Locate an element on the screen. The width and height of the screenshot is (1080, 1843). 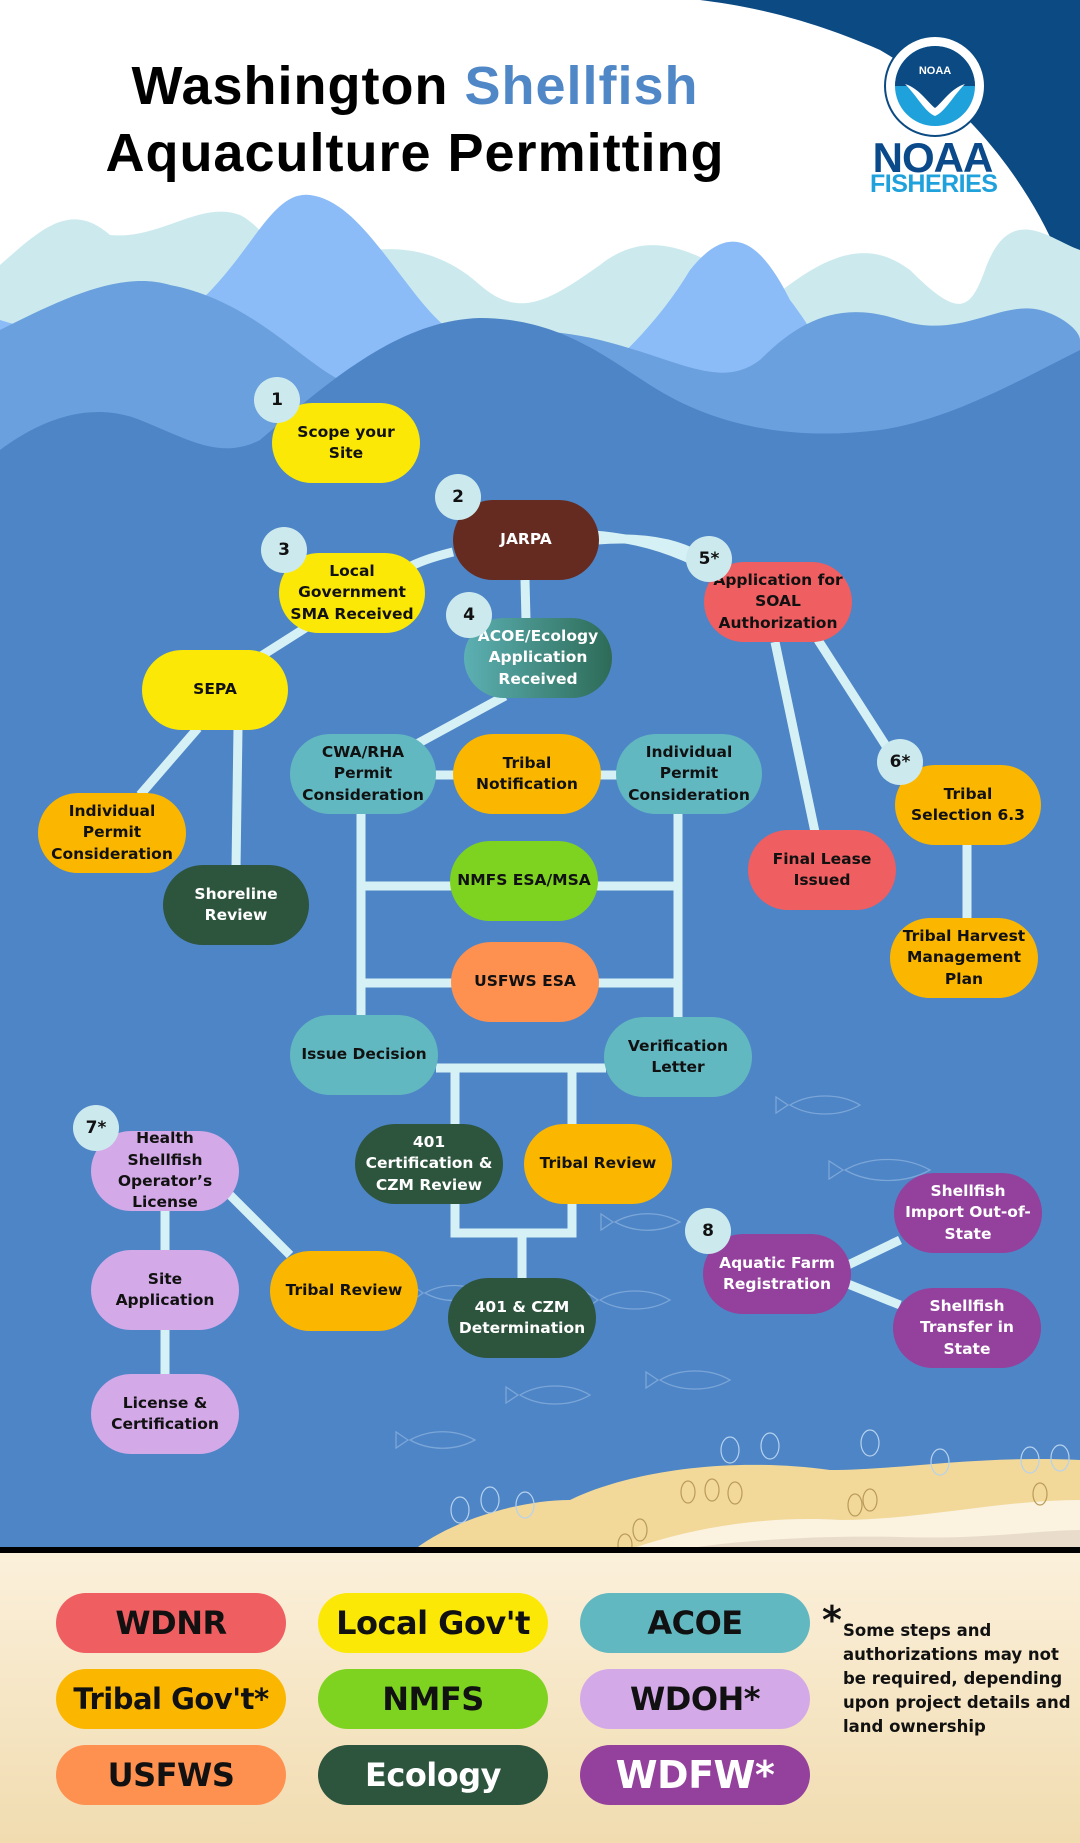
step-site-application: Site Application is located at coordinates (165, 1290).